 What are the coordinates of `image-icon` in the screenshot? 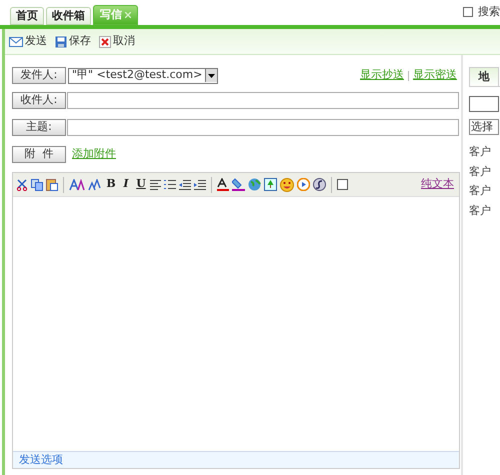 It's located at (270, 184).